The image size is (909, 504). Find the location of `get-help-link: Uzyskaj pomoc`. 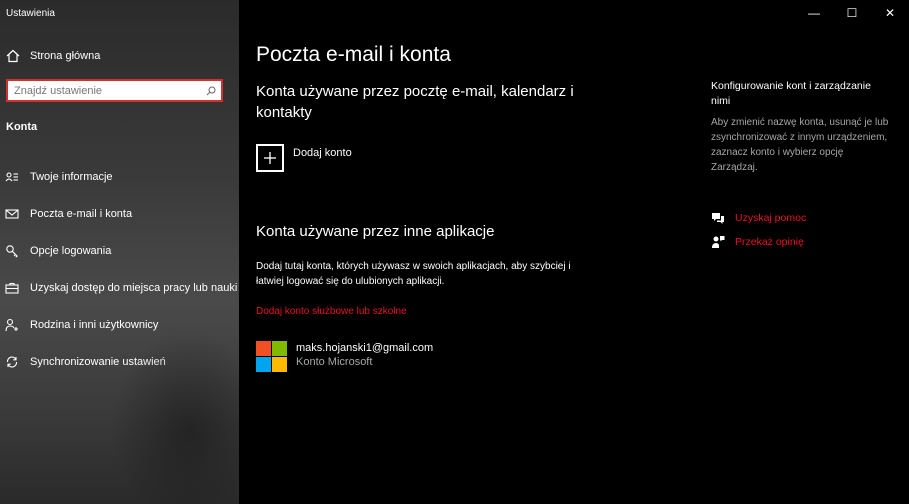

get-help-link: Uzyskaj pomoc is located at coordinates (758, 218).